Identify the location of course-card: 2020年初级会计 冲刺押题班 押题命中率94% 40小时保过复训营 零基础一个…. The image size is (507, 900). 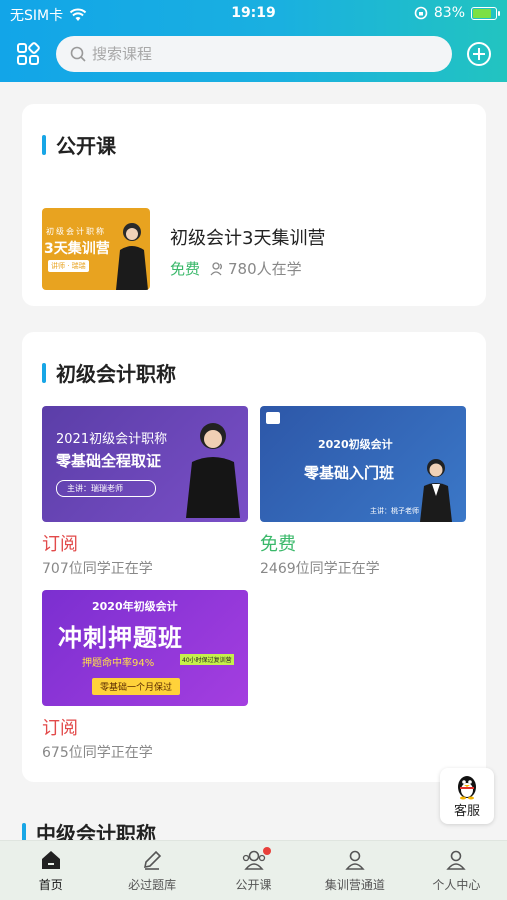
(145, 678).